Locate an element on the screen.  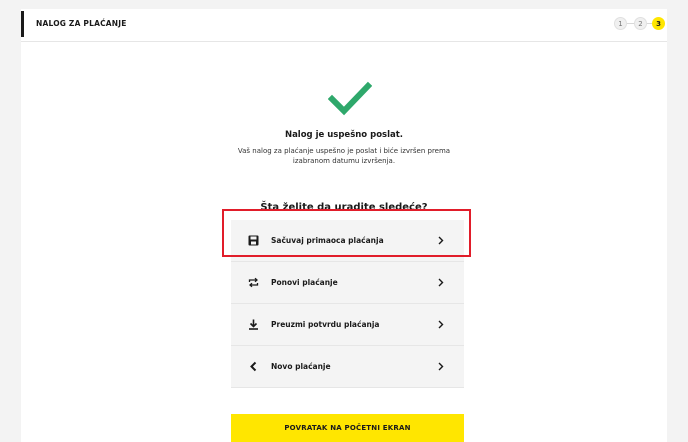
option-download-confirmation: Preuzmi potvrdu plaćanja is located at coordinates (347, 325).